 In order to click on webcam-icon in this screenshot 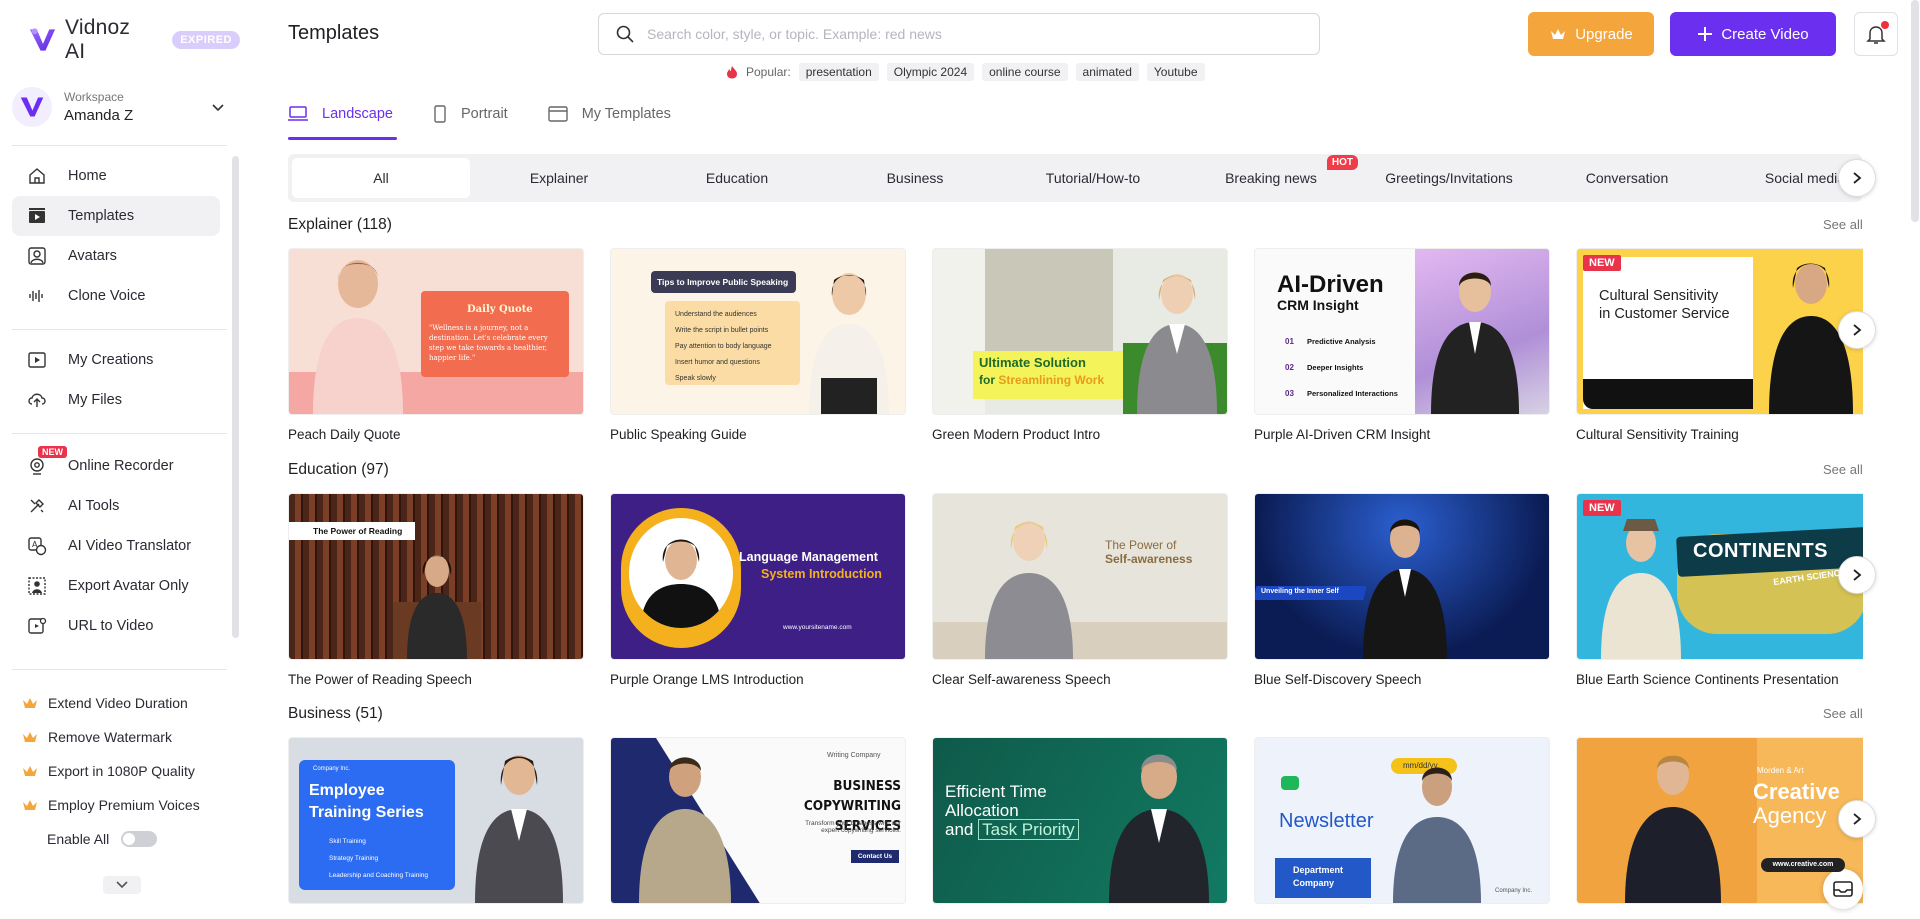, I will do `click(37, 466)`.